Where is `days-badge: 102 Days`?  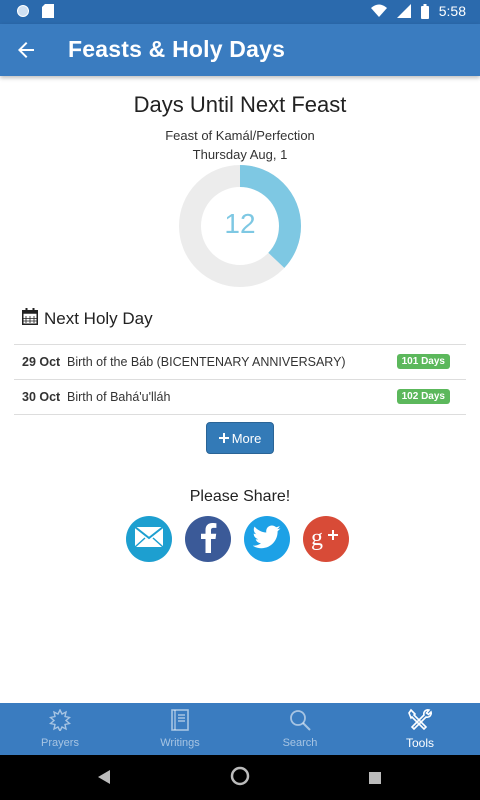
days-badge: 102 Days is located at coordinates (423, 396).